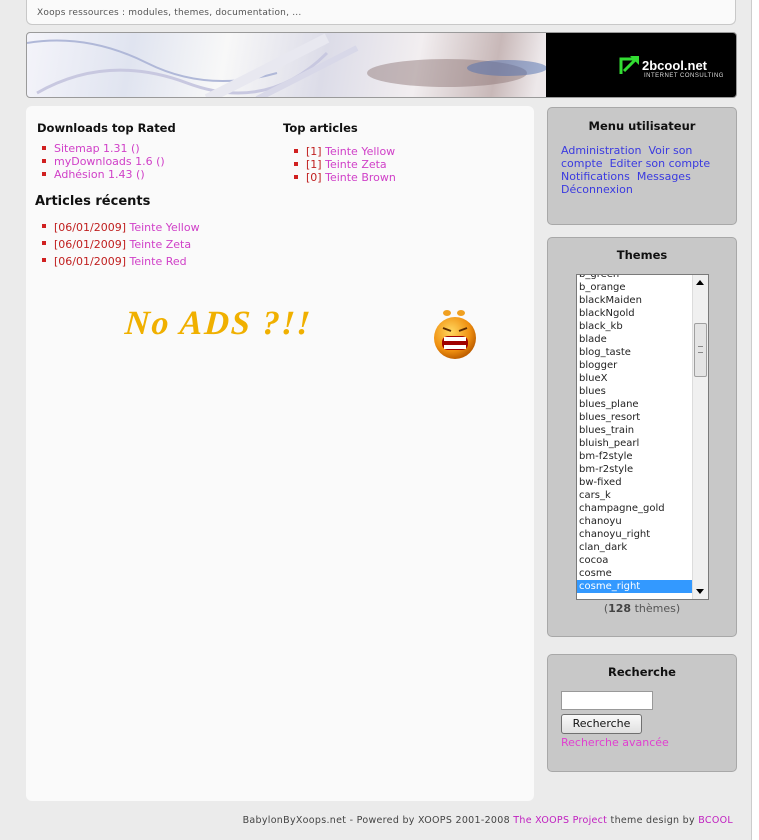  Describe the element at coordinates (635, 326) in the screenshot. I see `theme-option: black_kb` at that location.